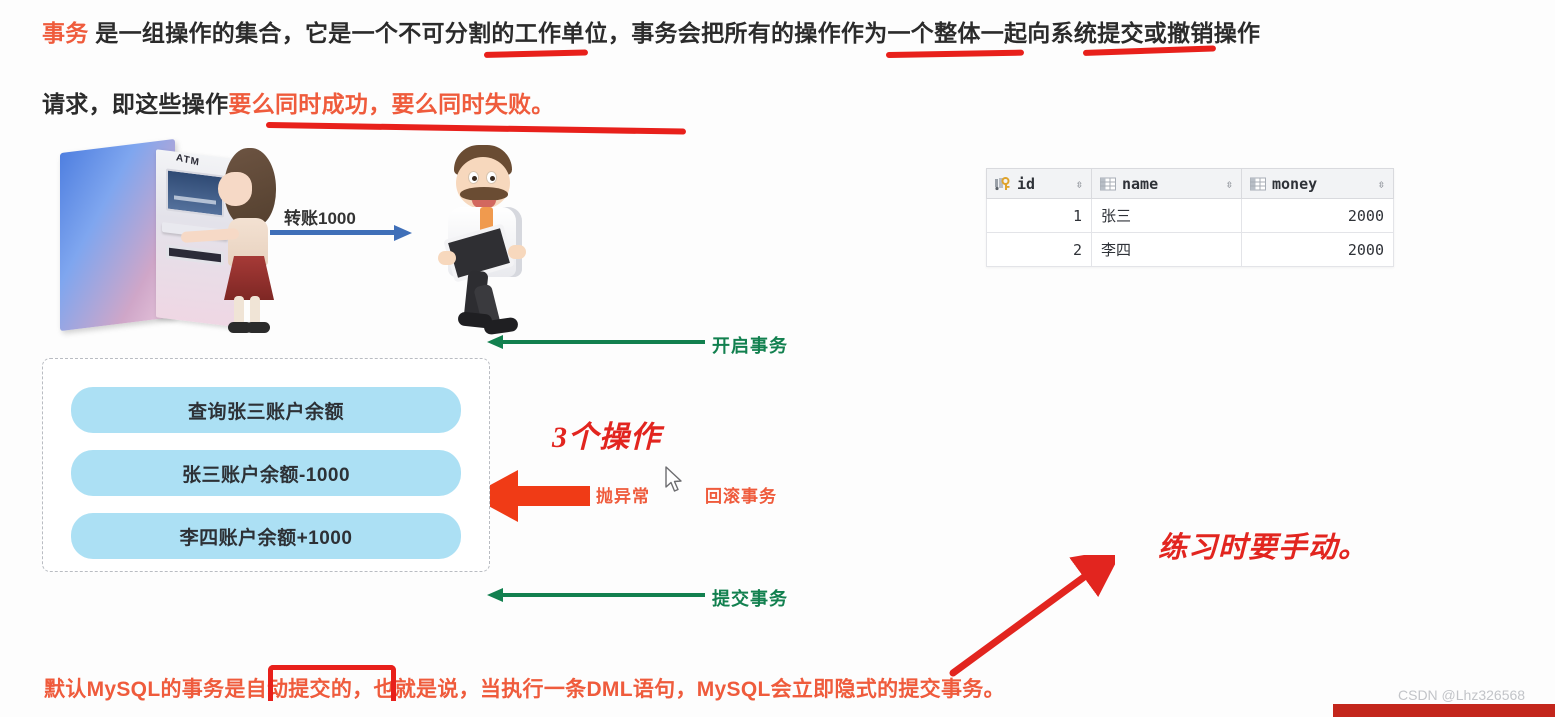  I want to click on man-moustache, so click(484, 194).